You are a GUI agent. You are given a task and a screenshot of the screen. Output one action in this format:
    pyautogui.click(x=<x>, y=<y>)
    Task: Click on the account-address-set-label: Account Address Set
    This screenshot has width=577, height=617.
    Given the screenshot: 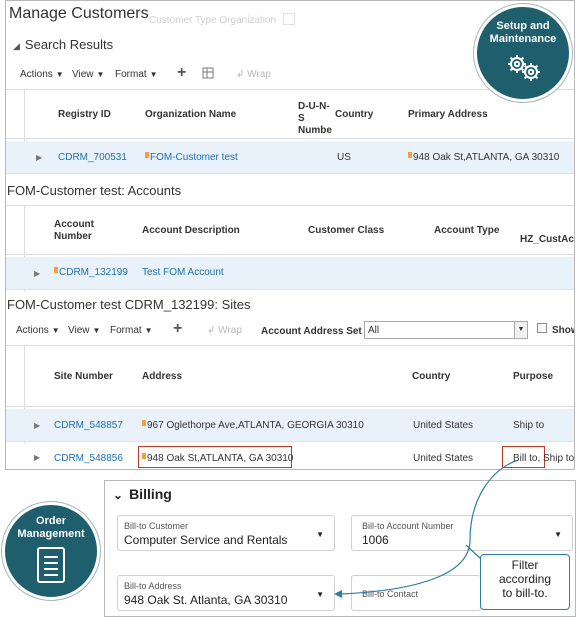 What is the action you would take?
    pyautogui.click(x=311, y=331)
    